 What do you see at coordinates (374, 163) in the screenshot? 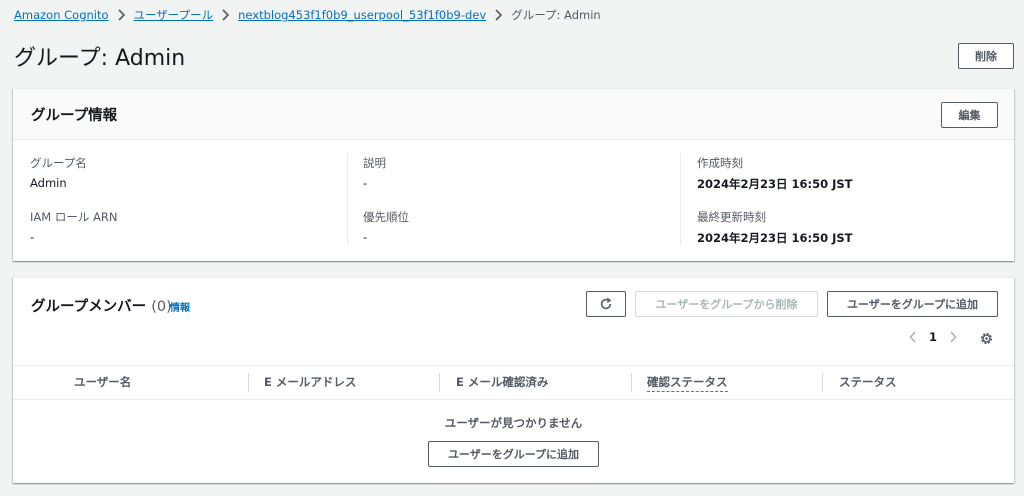
I see `description-label: 説明` at bounding box center [374, 163].